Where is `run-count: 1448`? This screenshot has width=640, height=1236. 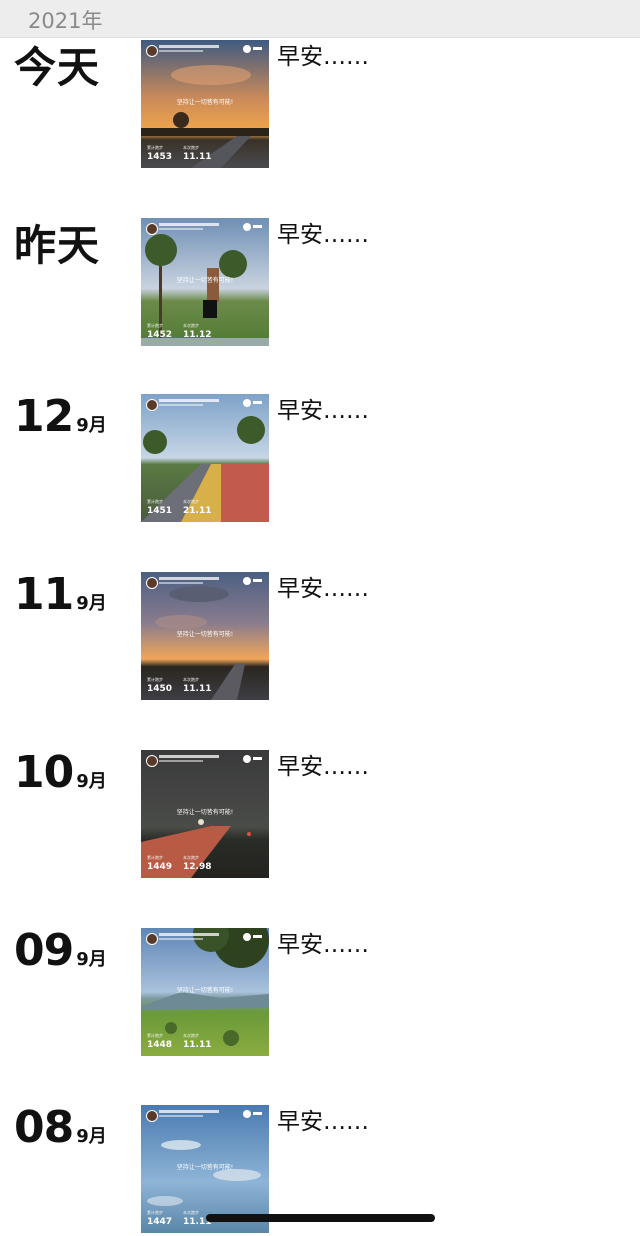
run-count: 1448 is located at coordinates (160, 1045).